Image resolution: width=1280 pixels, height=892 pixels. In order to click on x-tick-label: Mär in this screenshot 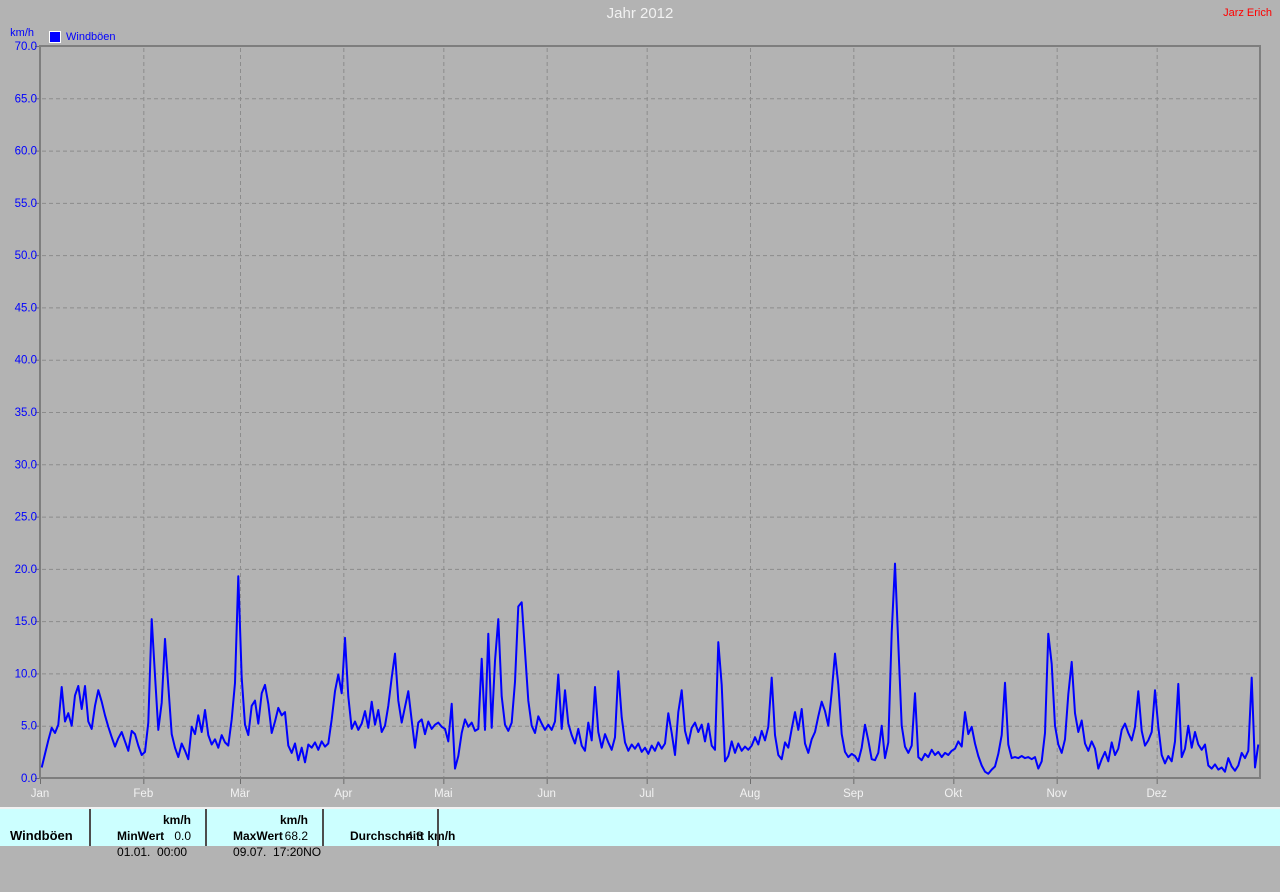, I will do `click(240, 794)`.